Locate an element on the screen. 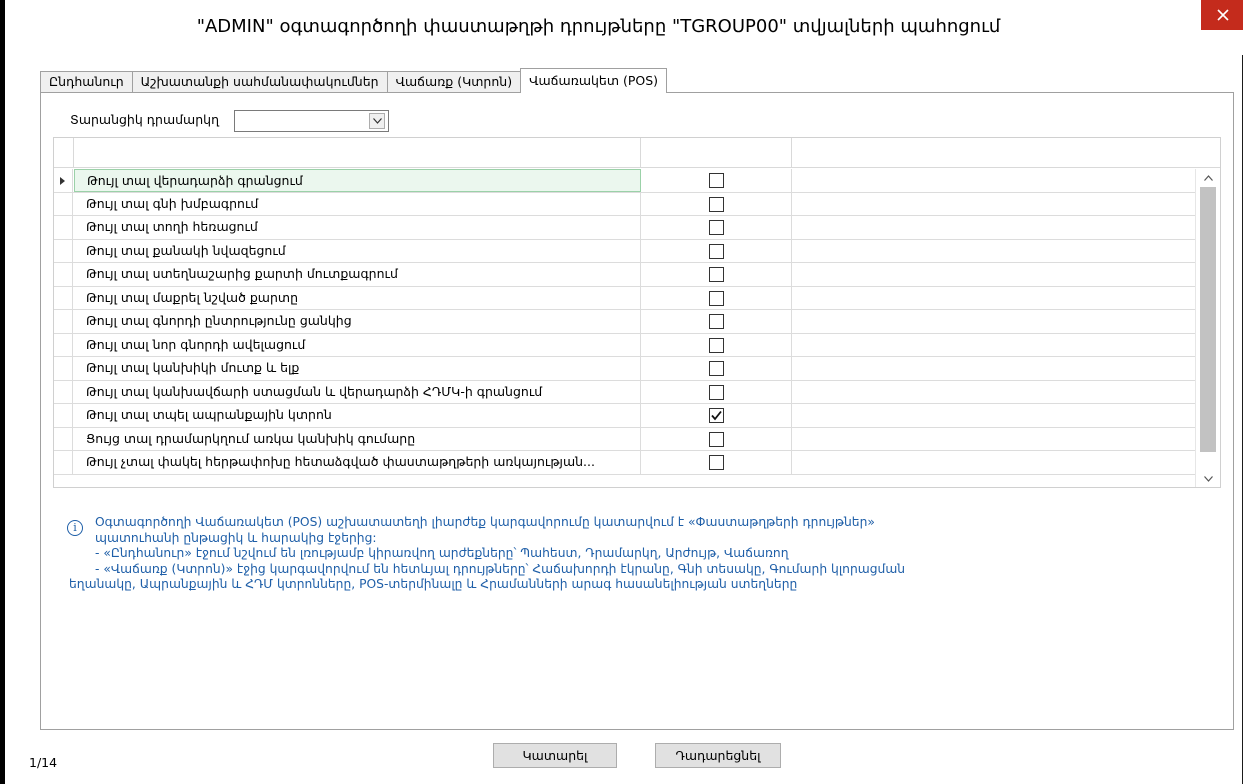 This screenshot has height=784, width=1243. info-line: պատուհանի ընթացիկ և հարակից էջերից: is located at coordinates (236, 537).